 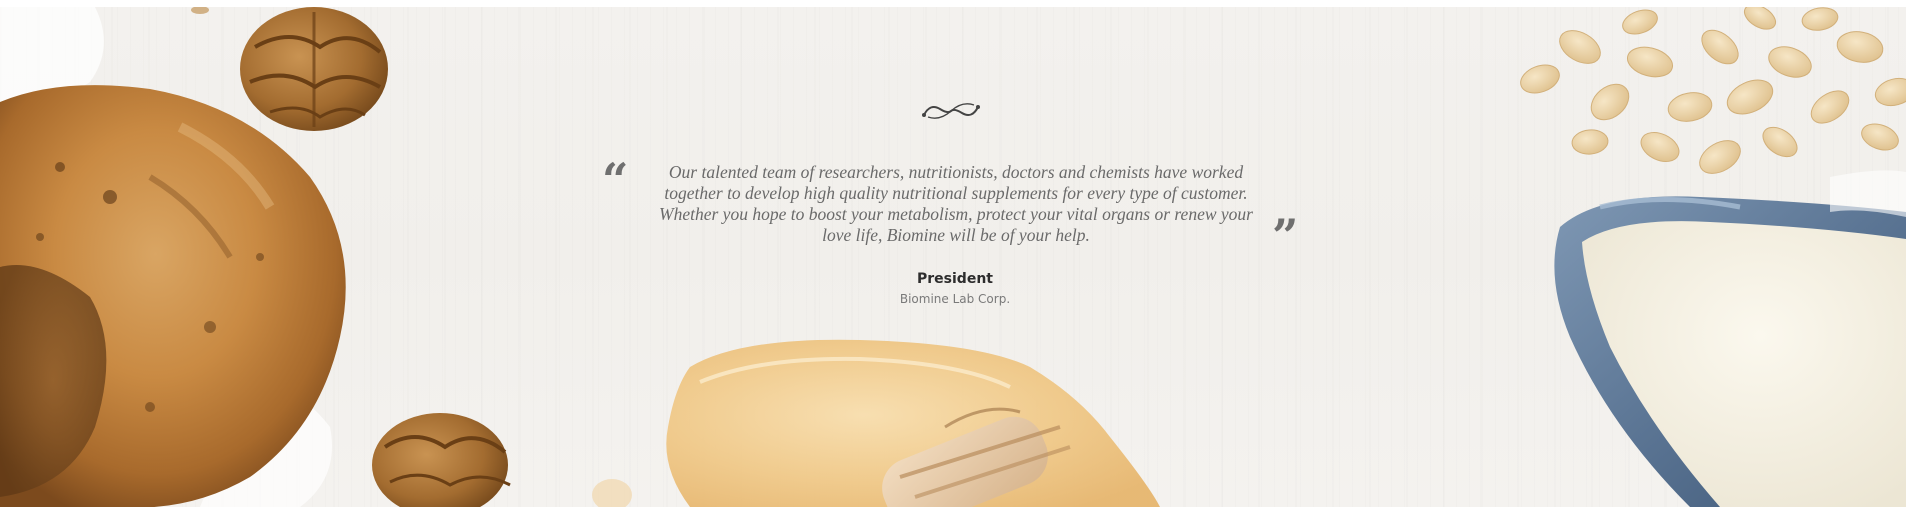 What do you see at coordinates (955, 299) in the screenshot?
I see `author-company: Biomine Lab Corp.` at bounding box center [955, 299].